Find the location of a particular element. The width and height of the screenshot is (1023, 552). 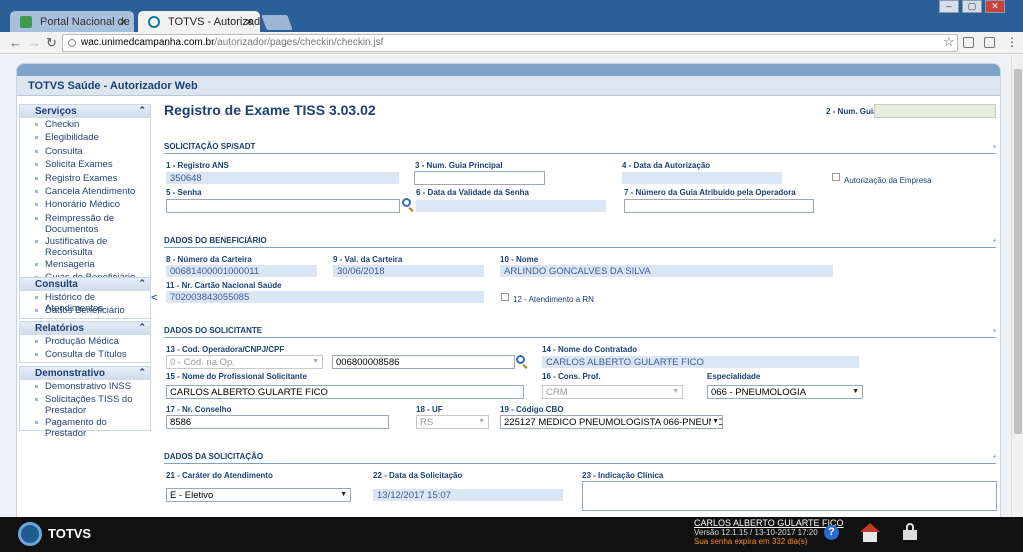

sidebar-group-header: Relatórios ⌃ is located at coordinates (85, 328).